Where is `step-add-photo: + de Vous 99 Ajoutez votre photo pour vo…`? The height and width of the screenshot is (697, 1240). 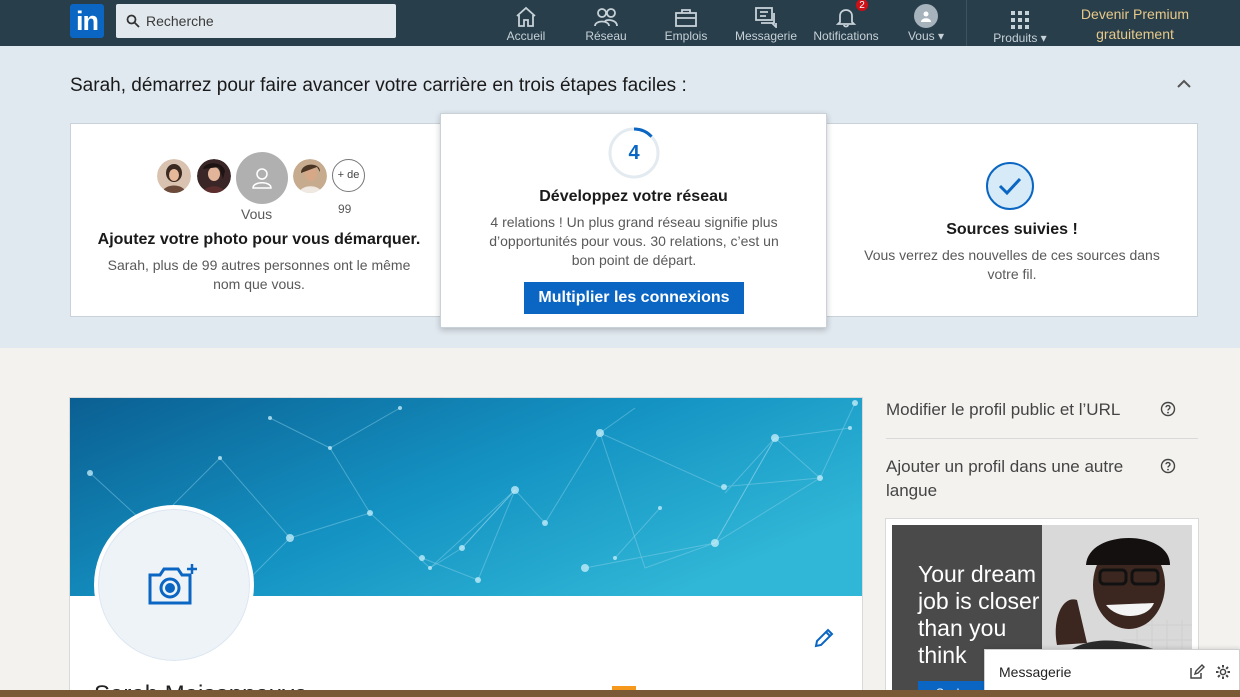
step-add-photo: + de Vous 99 Ajoutez votre photo pour vo… is located at coordinates (259, 220).